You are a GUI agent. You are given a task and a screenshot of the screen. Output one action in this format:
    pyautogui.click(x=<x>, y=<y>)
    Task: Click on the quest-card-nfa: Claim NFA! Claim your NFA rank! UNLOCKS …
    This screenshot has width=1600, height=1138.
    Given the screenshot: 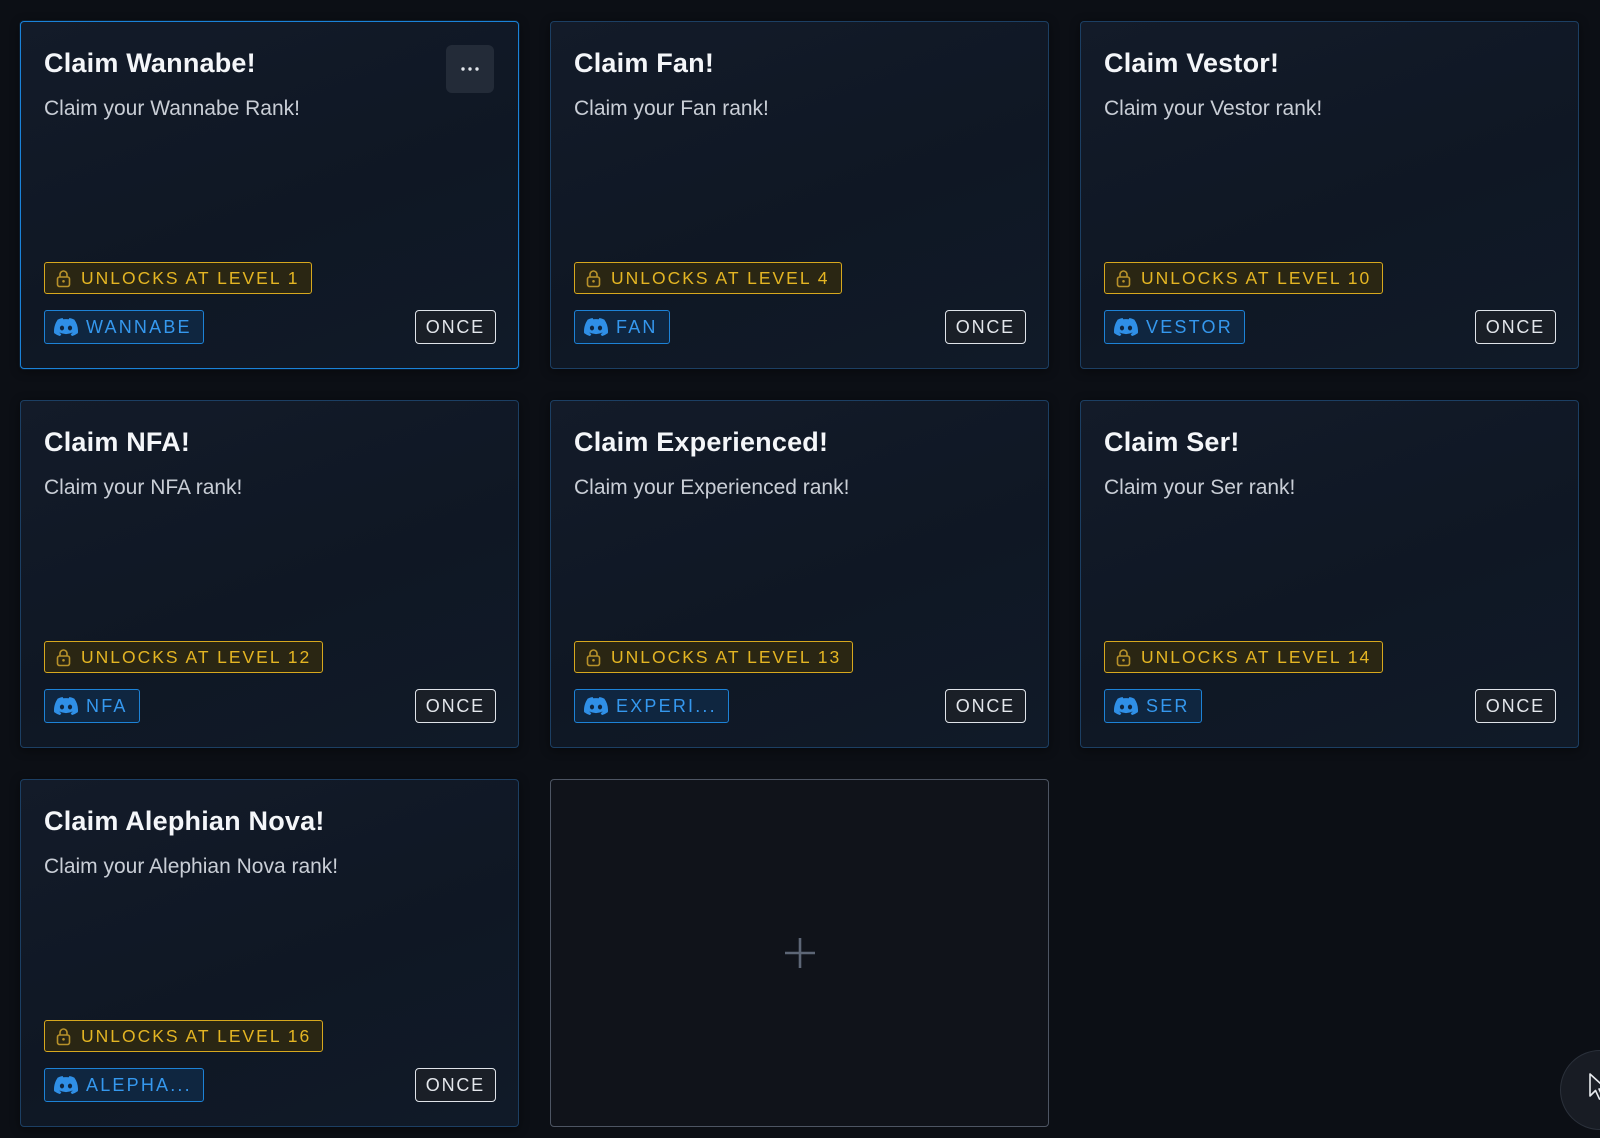 What is the action you would take?
    pyautogui.click(x=269, y=574)
    